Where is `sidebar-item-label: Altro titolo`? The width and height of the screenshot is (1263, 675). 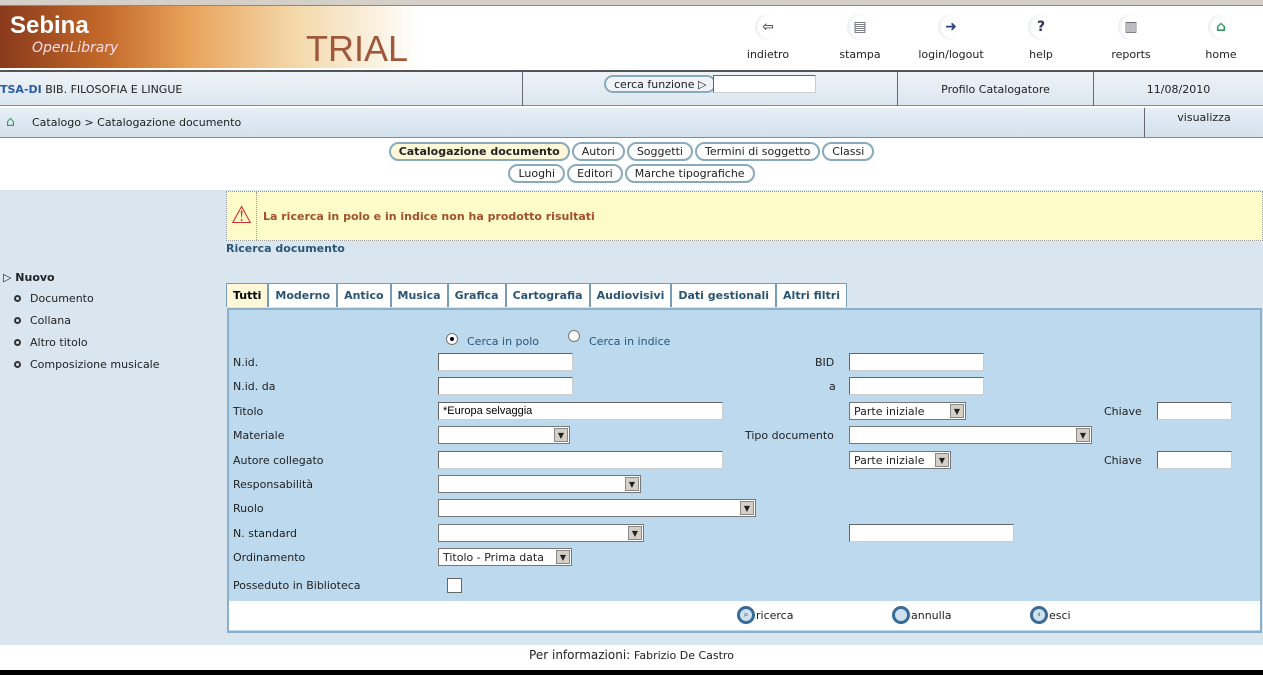
sidebar-item-label: Altro titolo is located at coordinates (59, 342).